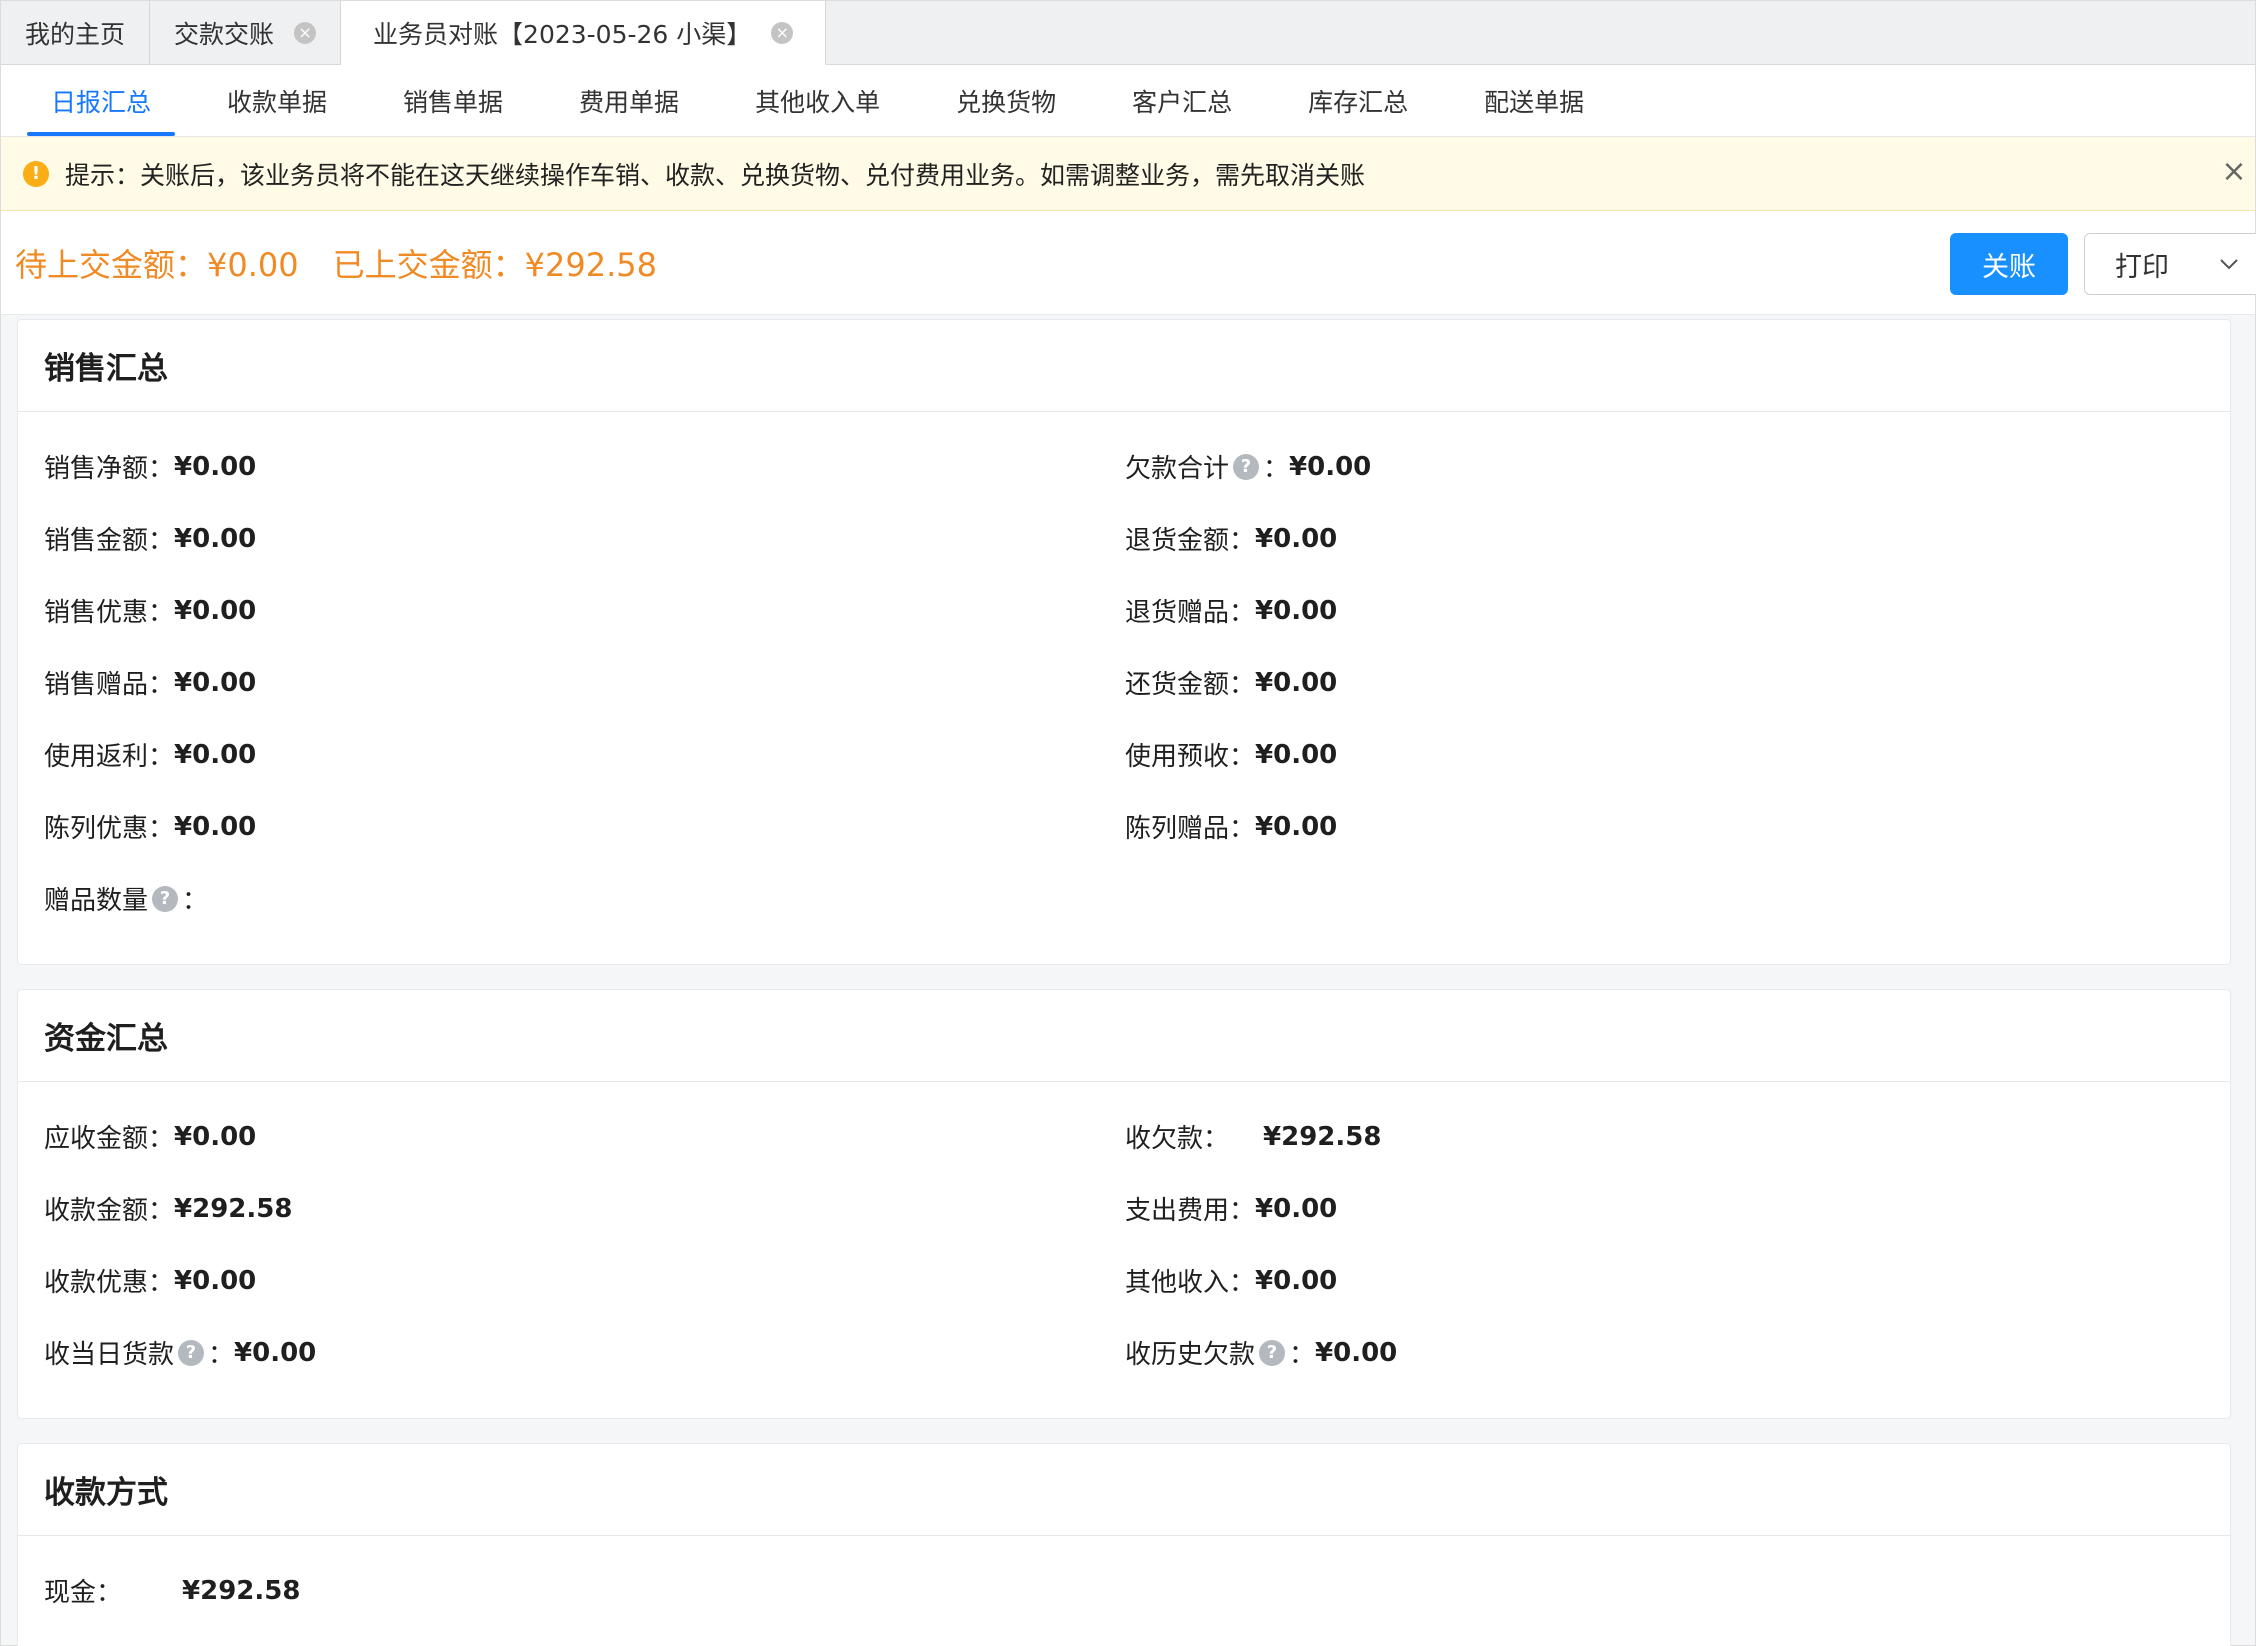 This screenshot has height=1646, width=2256. I want to click on subtab-expense-docs: 费用单据, so click(629, 100).